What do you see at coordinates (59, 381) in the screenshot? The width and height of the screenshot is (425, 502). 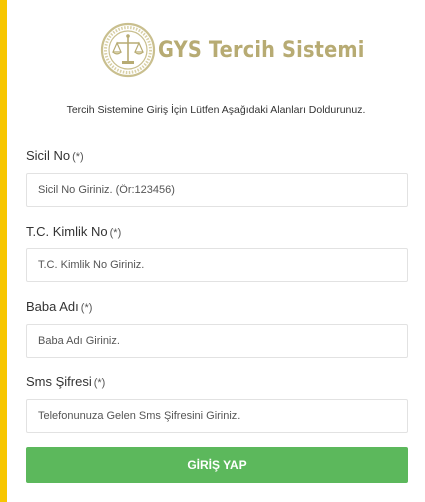 I see `sms-sifresi-label-text: Sms Şifresi` at bounding box center [59, 381].